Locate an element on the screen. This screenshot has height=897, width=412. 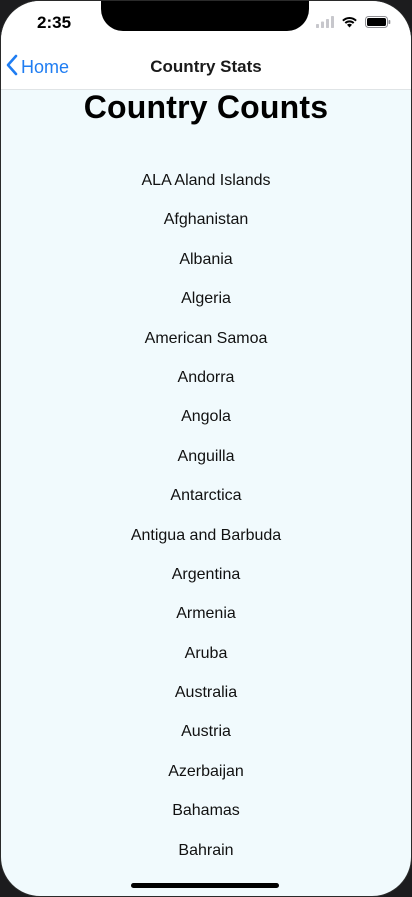
country-item: Angola is located at coordinates (206, 416).